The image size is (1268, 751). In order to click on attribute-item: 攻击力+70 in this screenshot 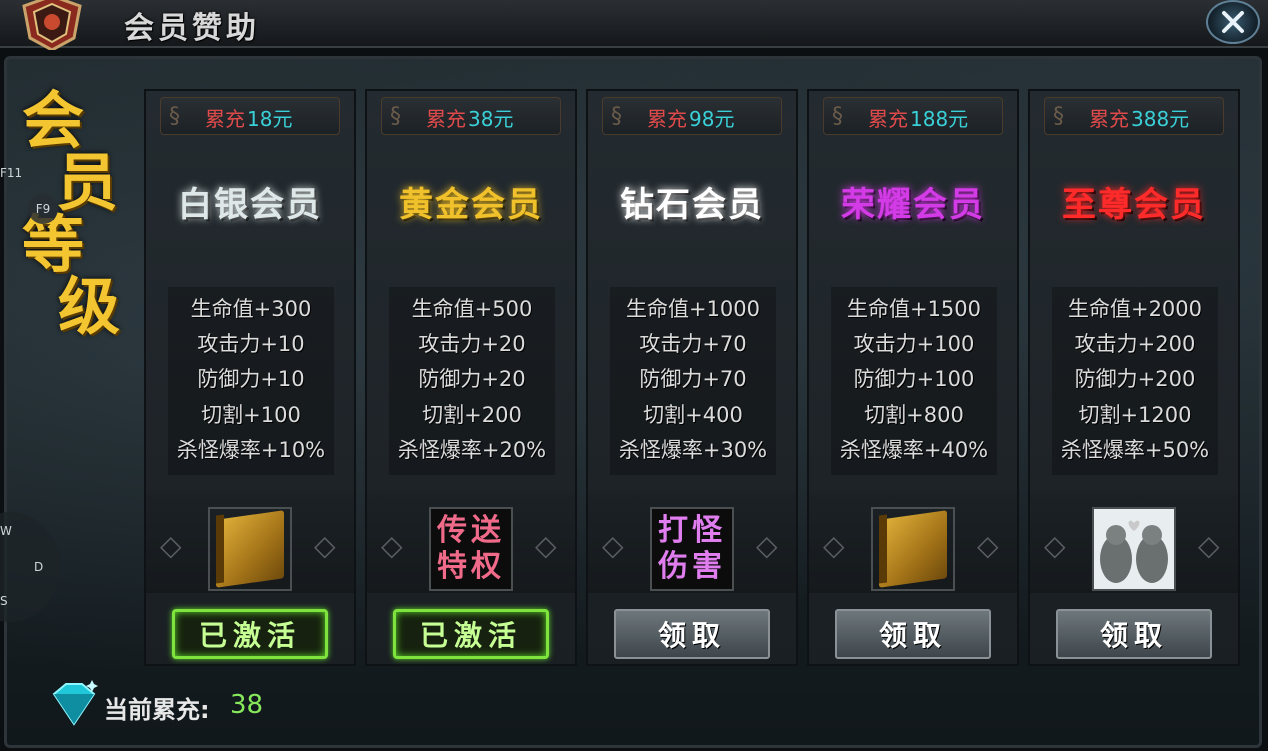, I will do `click(693, 344)`.